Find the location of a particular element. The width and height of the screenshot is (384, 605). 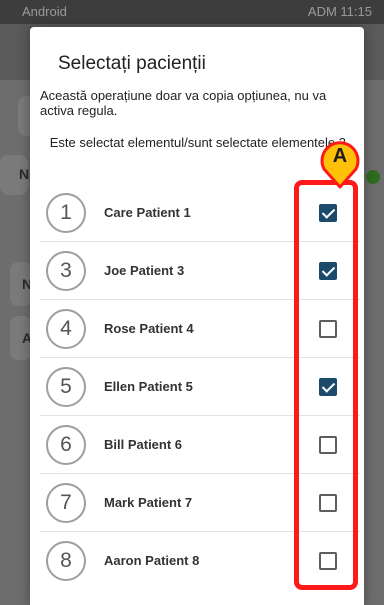

dialog-title: Selectați pacienții is located at coordinates (132, 63).